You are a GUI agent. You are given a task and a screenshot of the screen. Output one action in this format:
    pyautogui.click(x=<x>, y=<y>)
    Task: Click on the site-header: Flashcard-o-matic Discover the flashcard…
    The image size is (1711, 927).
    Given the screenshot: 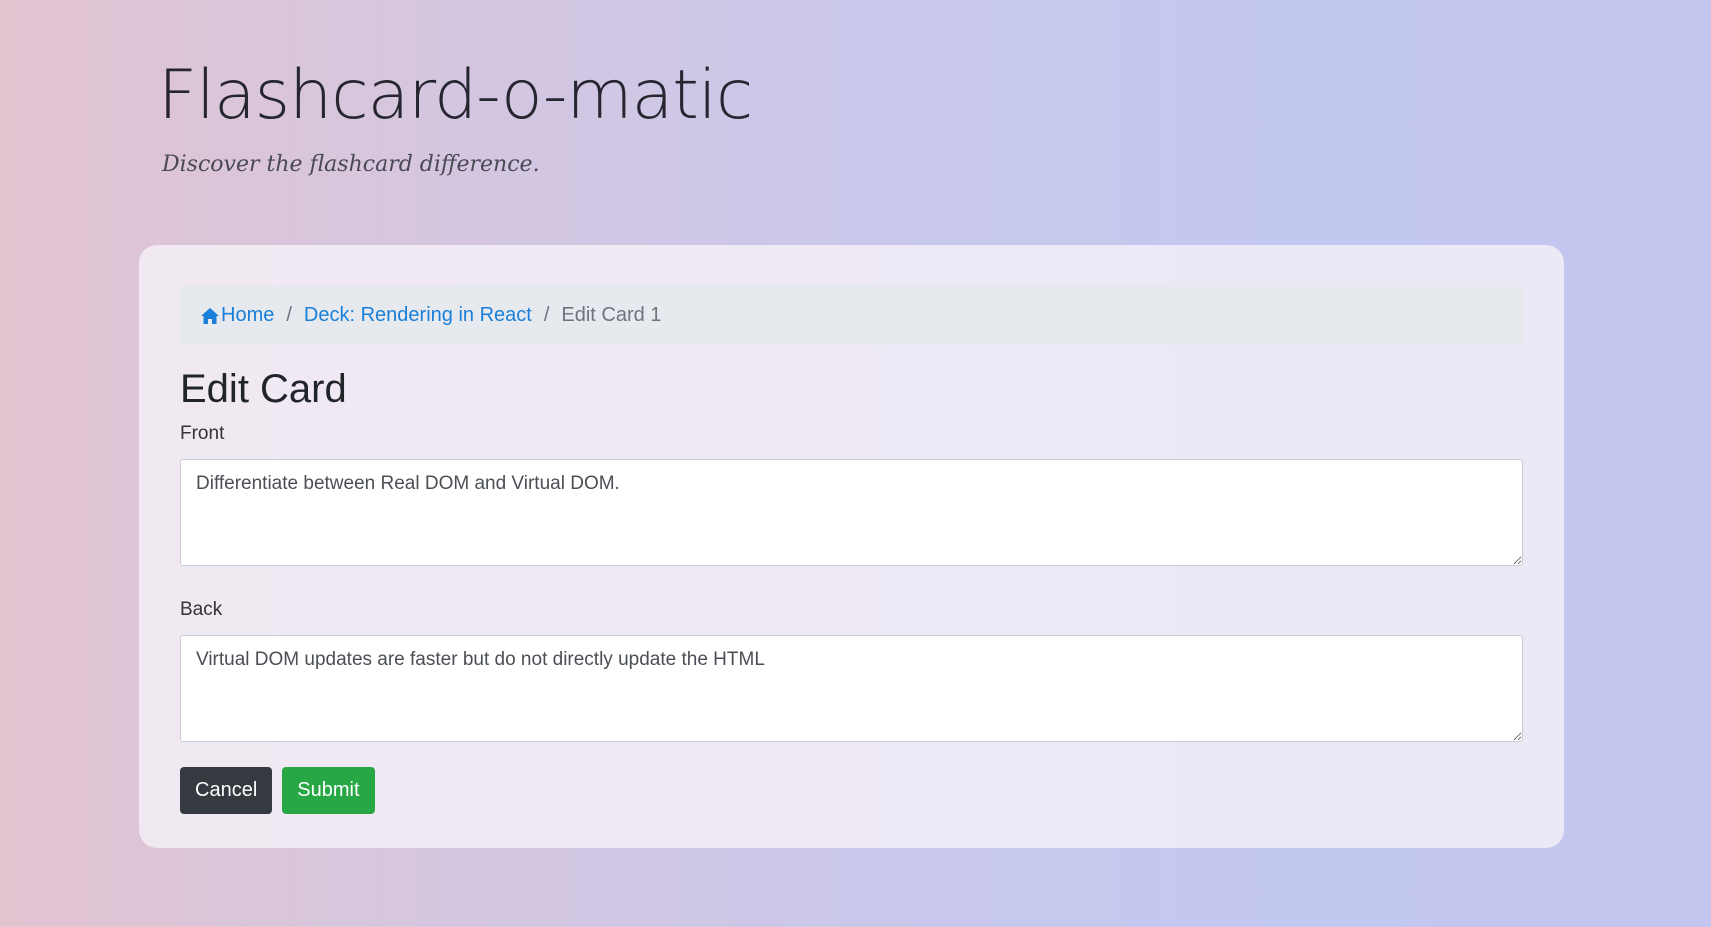 What is the action you would take?
    pyautogui.click(x=455, y=117)
    